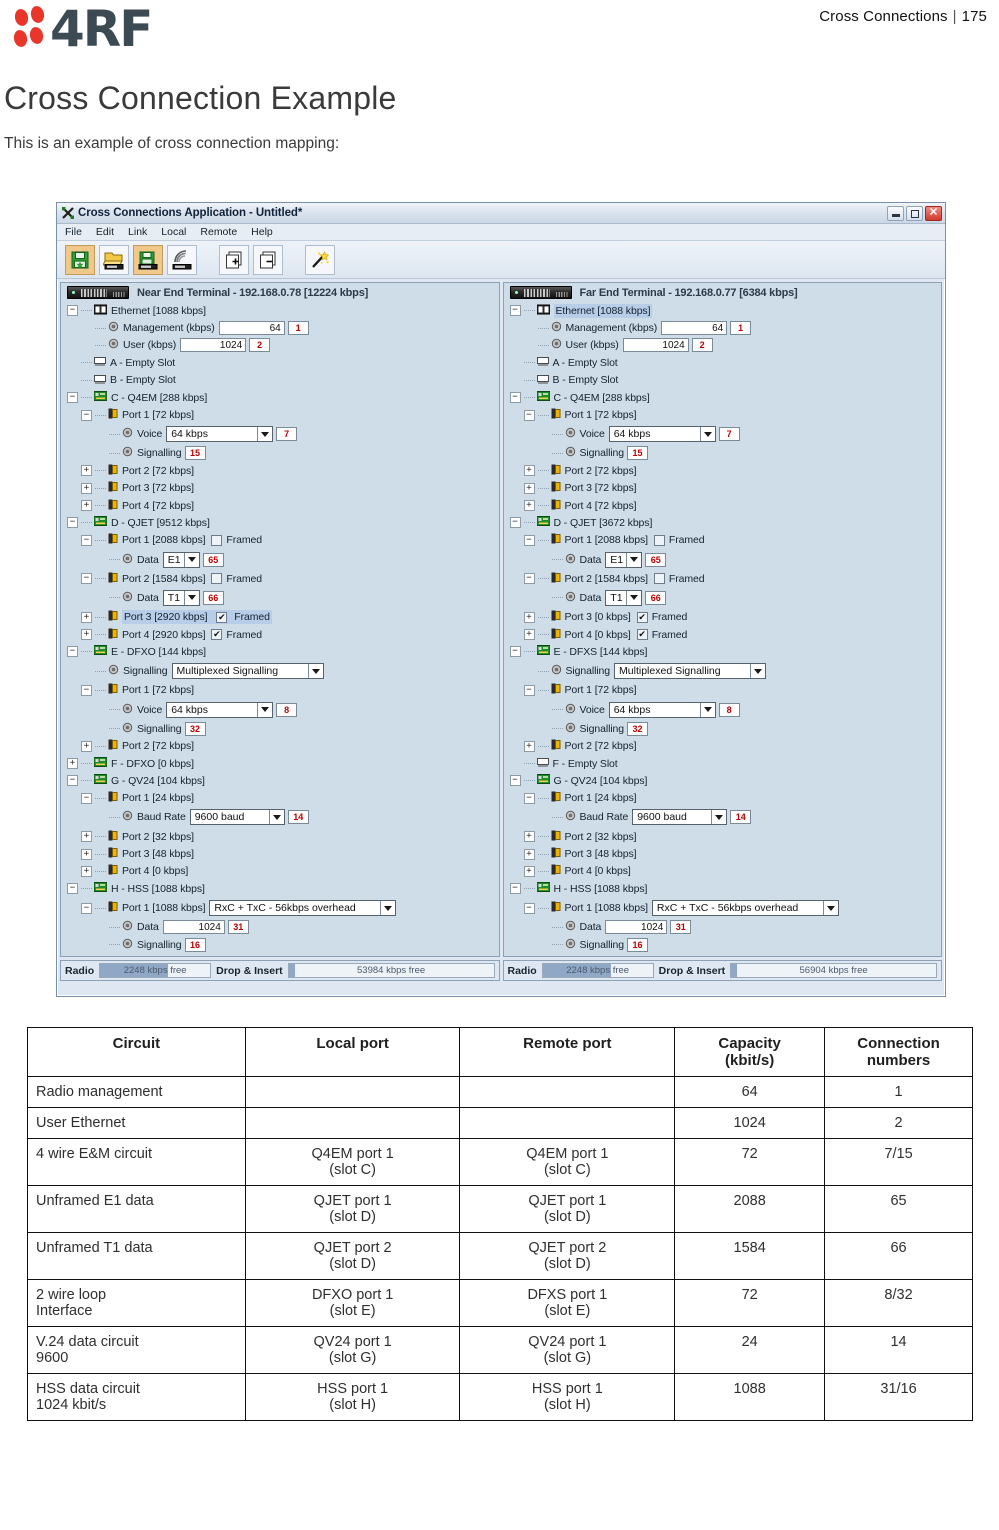 Image resolution: width=999 pixels, height=1530 pixels. I want to click on menu-local: Local, so click(173, 232).